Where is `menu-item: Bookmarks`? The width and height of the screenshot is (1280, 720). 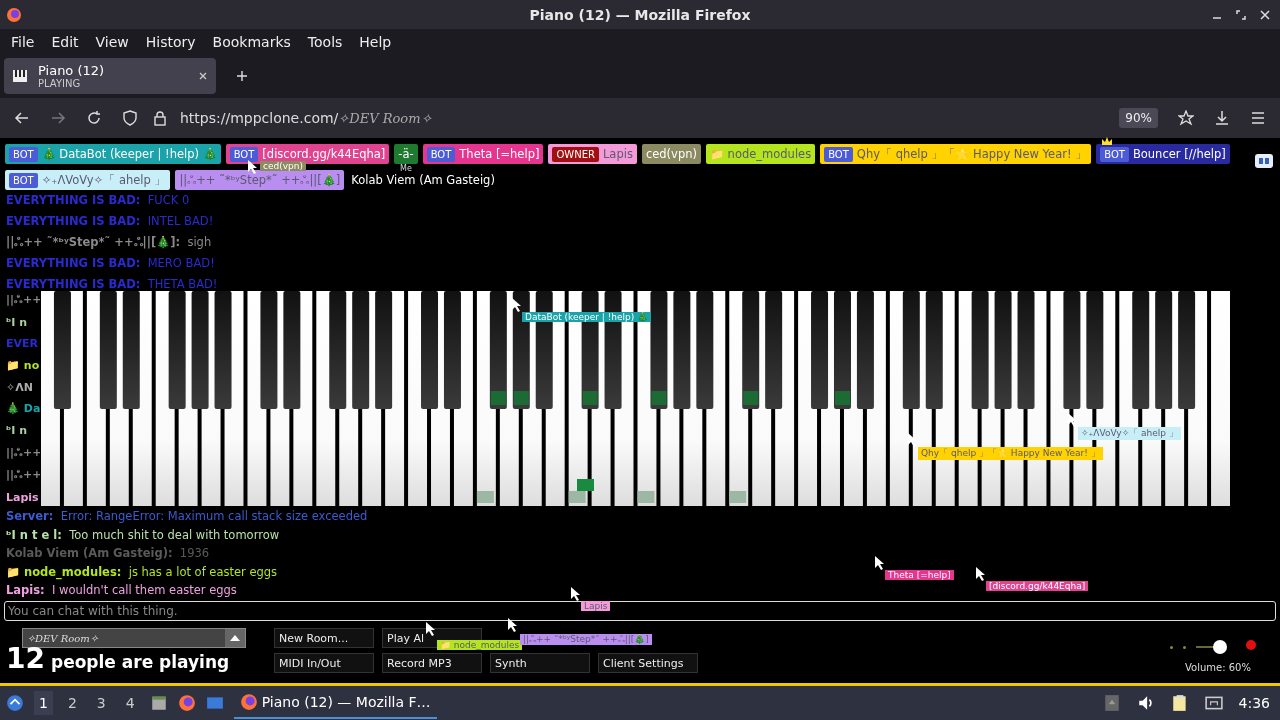 menu-item: Bookmarks is located at coordinates (251, 41).